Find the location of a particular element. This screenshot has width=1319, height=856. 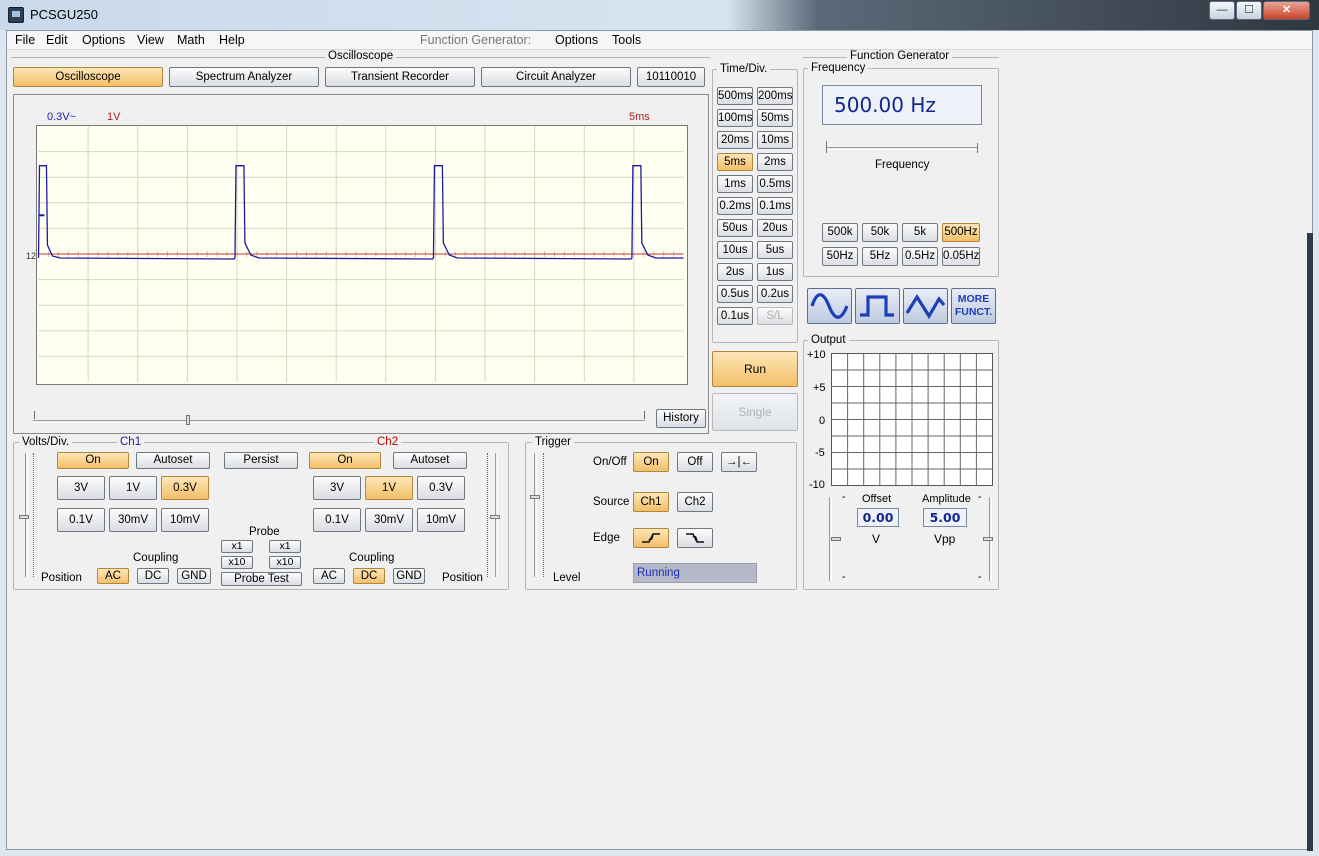

menu-view: View is located at coordinates (150, 40).